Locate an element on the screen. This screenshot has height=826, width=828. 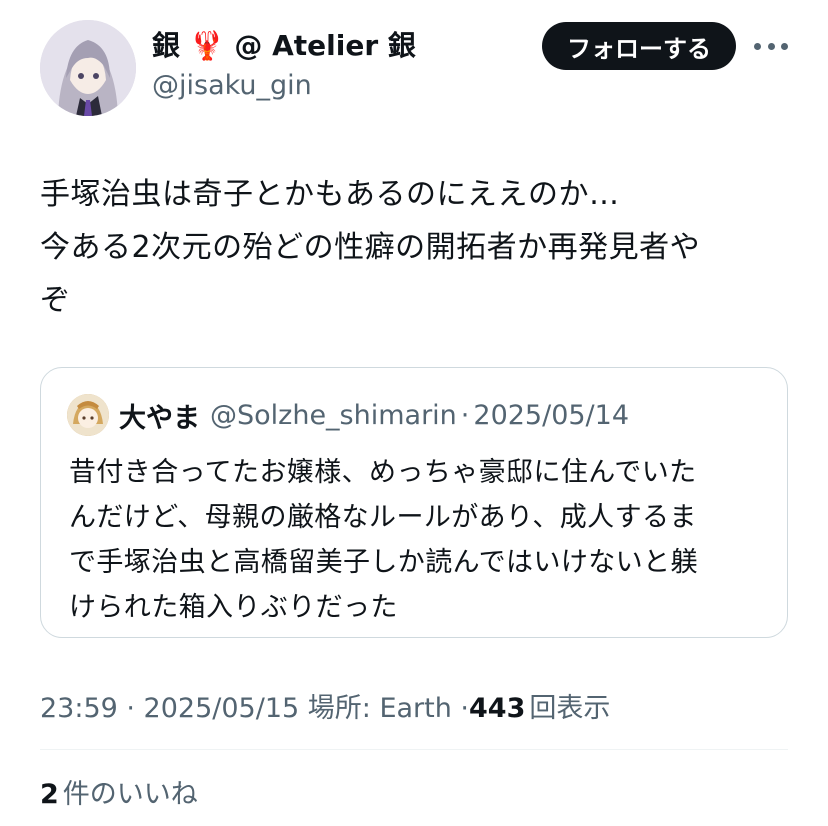
author-handle: @jisaku_gin is located at coordinates (284, 86).